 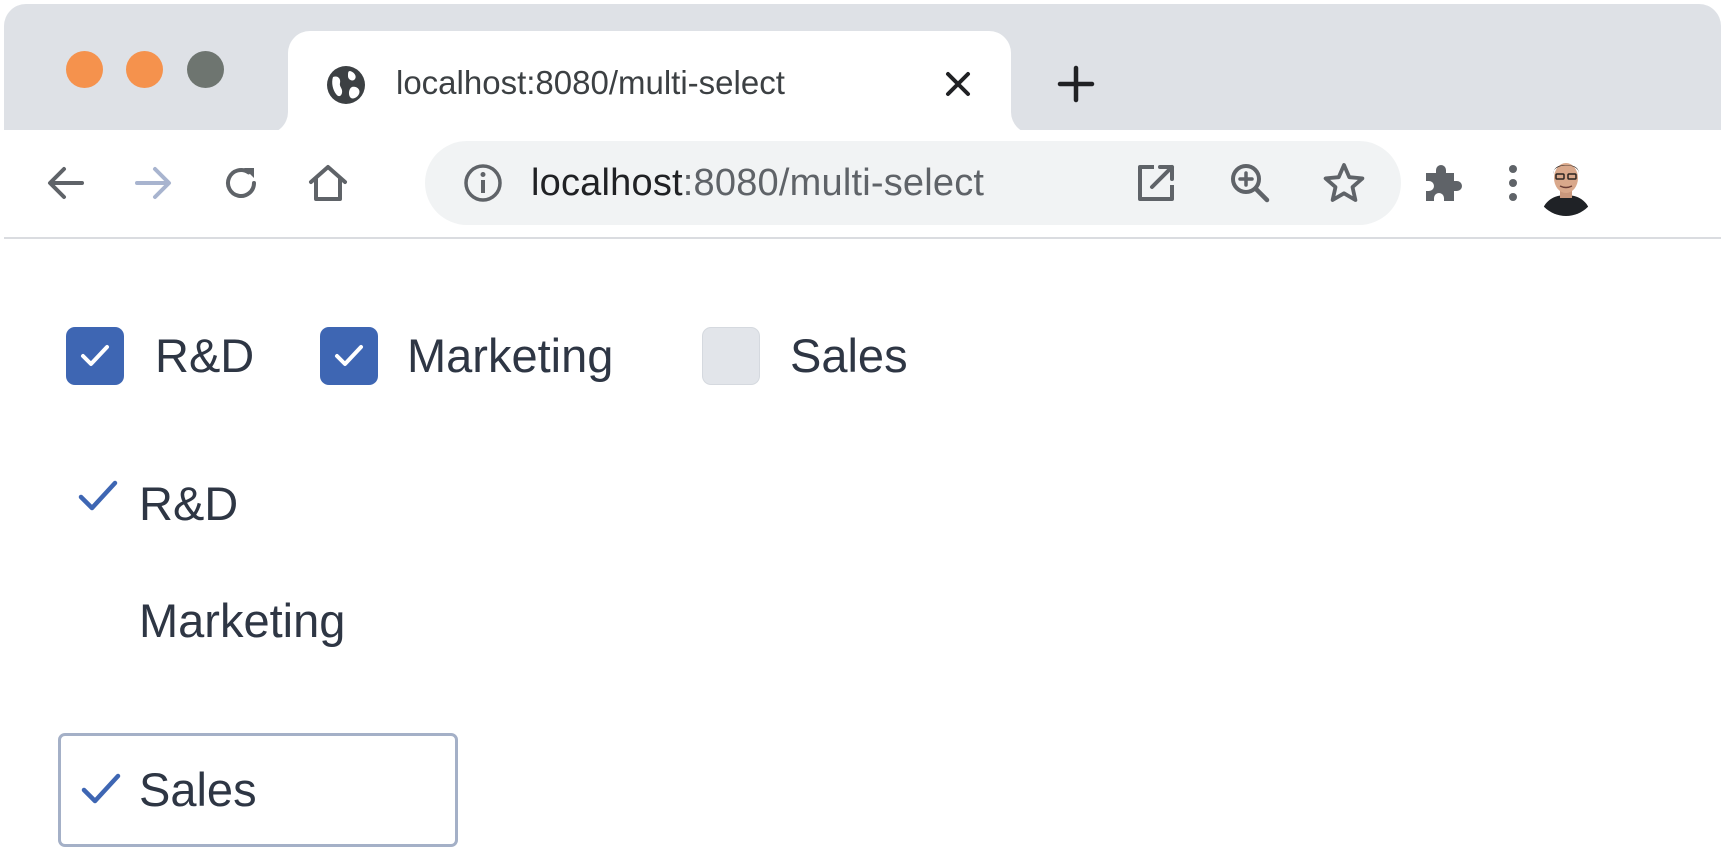 What do you see at coordinates (242, 620) in the screenshot?
I see `list-item-label: Marketing` at bounding box center [242, 620].